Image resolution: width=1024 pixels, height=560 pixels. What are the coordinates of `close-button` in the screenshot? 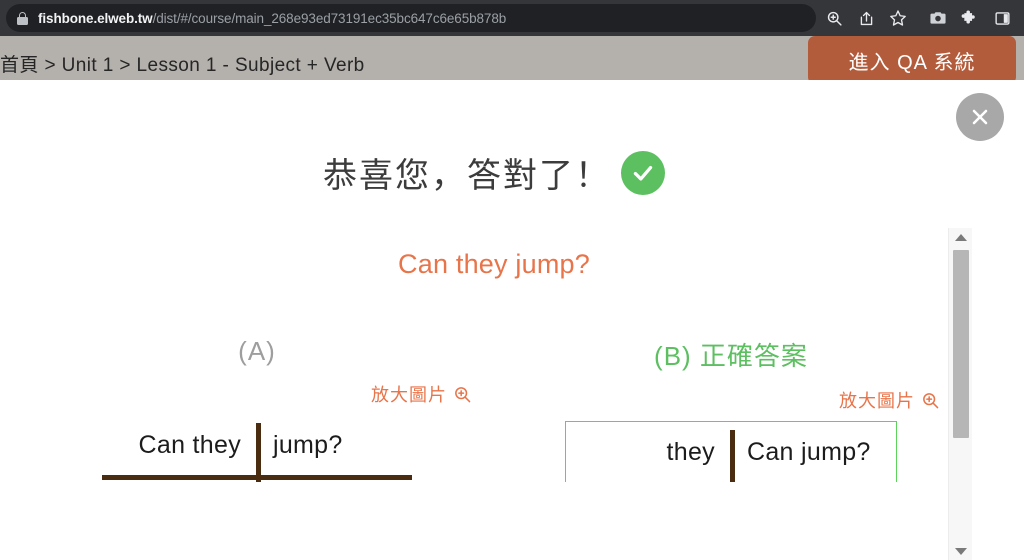 It's located at (980, 117).